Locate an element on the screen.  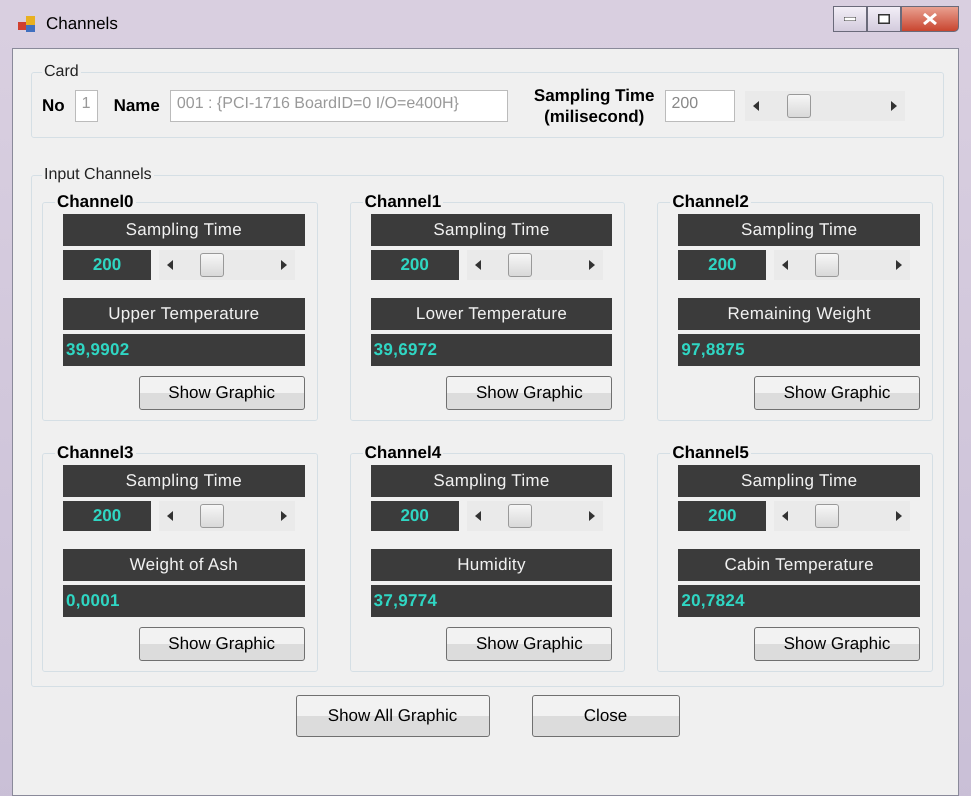
channel-title: Channel1 is located at coordinates (403, 202).